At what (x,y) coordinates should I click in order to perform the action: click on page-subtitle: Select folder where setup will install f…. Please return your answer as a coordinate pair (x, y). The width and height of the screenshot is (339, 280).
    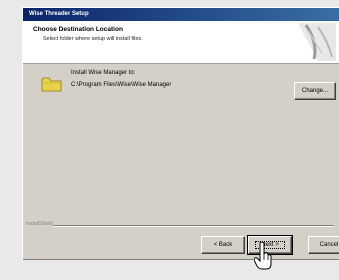
    Looking at the image, I should click on (93, 39).